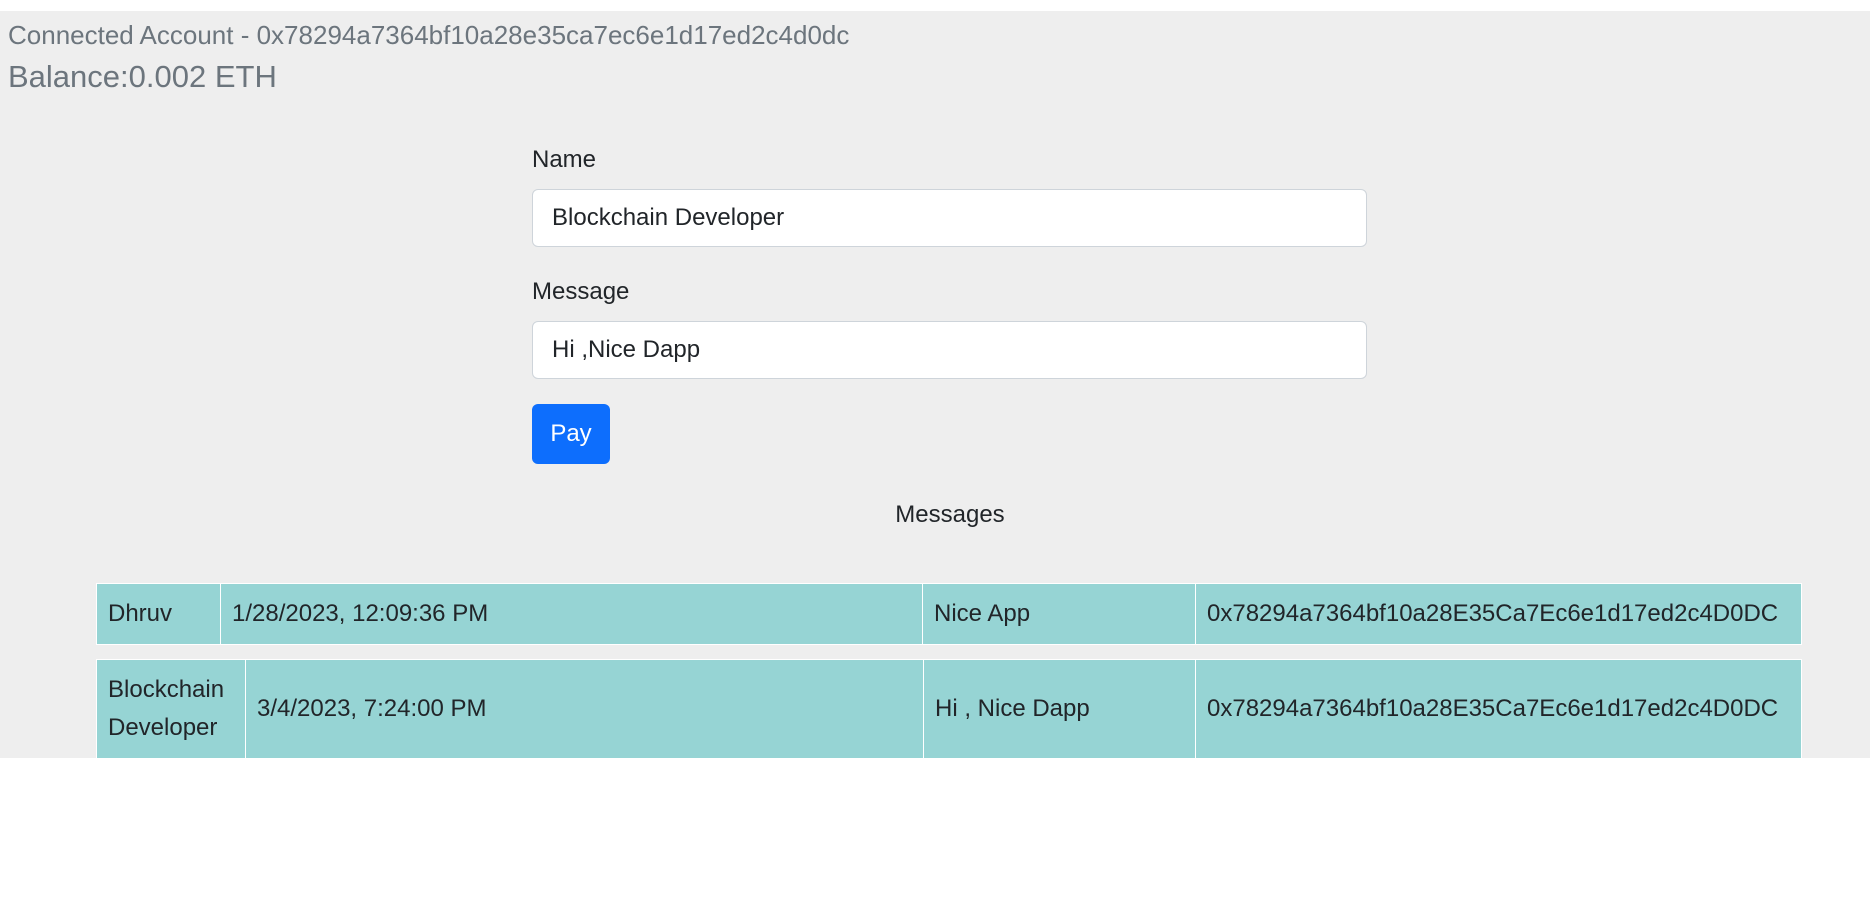  I want to click on balance-text: Balance:0.002 ETH, so click(142, 76).